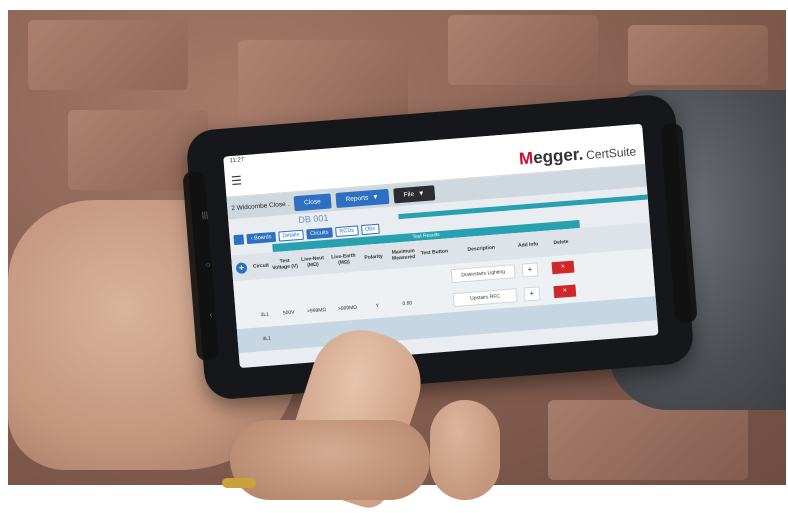 Image resolution: width=788 pixels, height=513 pixels. I want to click on nav-home-icon: ○, so click(208, 264).